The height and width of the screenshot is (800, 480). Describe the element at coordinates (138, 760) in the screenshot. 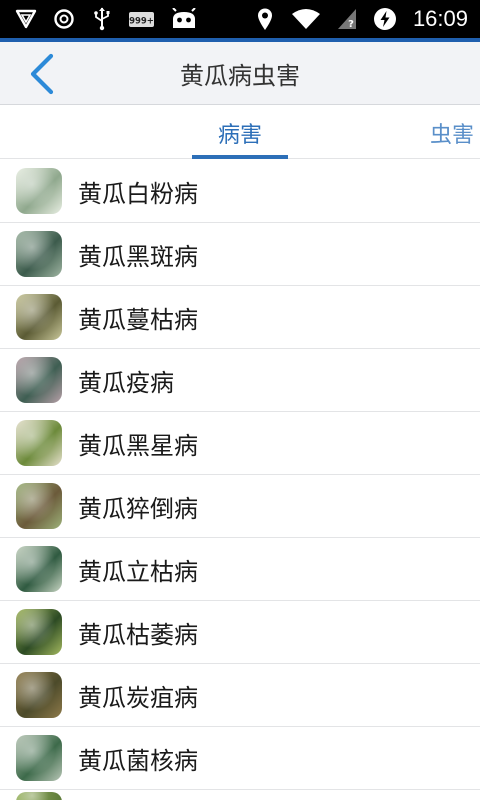

I see `list-item-label: 黄瓜菌核病` at that location.